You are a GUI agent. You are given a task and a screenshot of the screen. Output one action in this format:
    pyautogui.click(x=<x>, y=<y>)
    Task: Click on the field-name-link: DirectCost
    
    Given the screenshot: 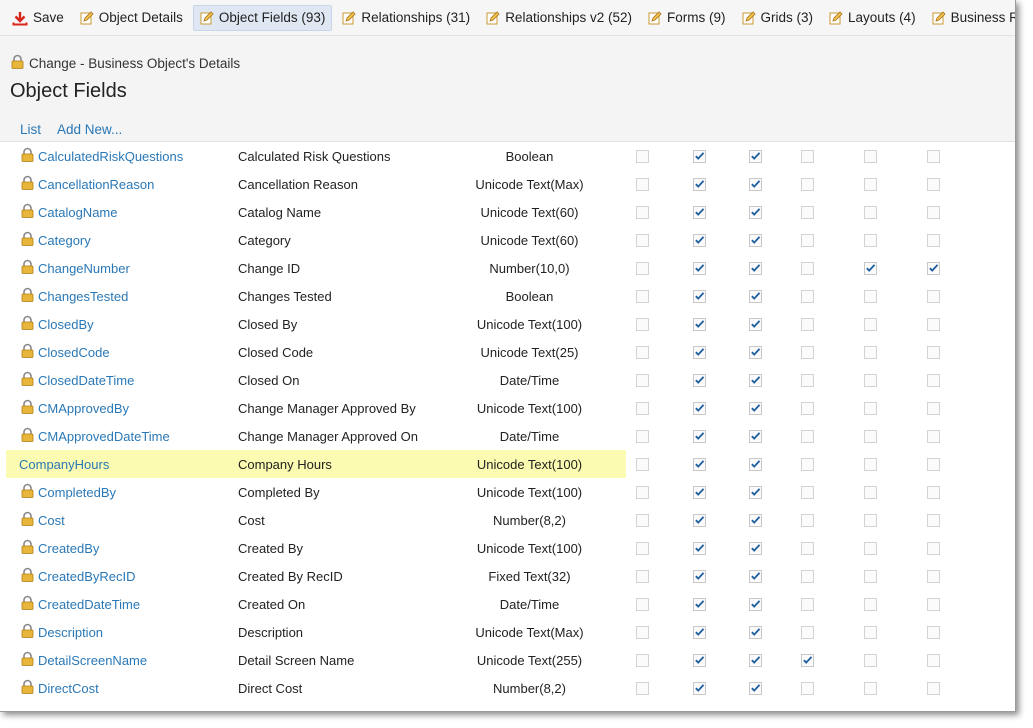 What is the action you would take?
    pyautogui.click(x=59, y=688)
    